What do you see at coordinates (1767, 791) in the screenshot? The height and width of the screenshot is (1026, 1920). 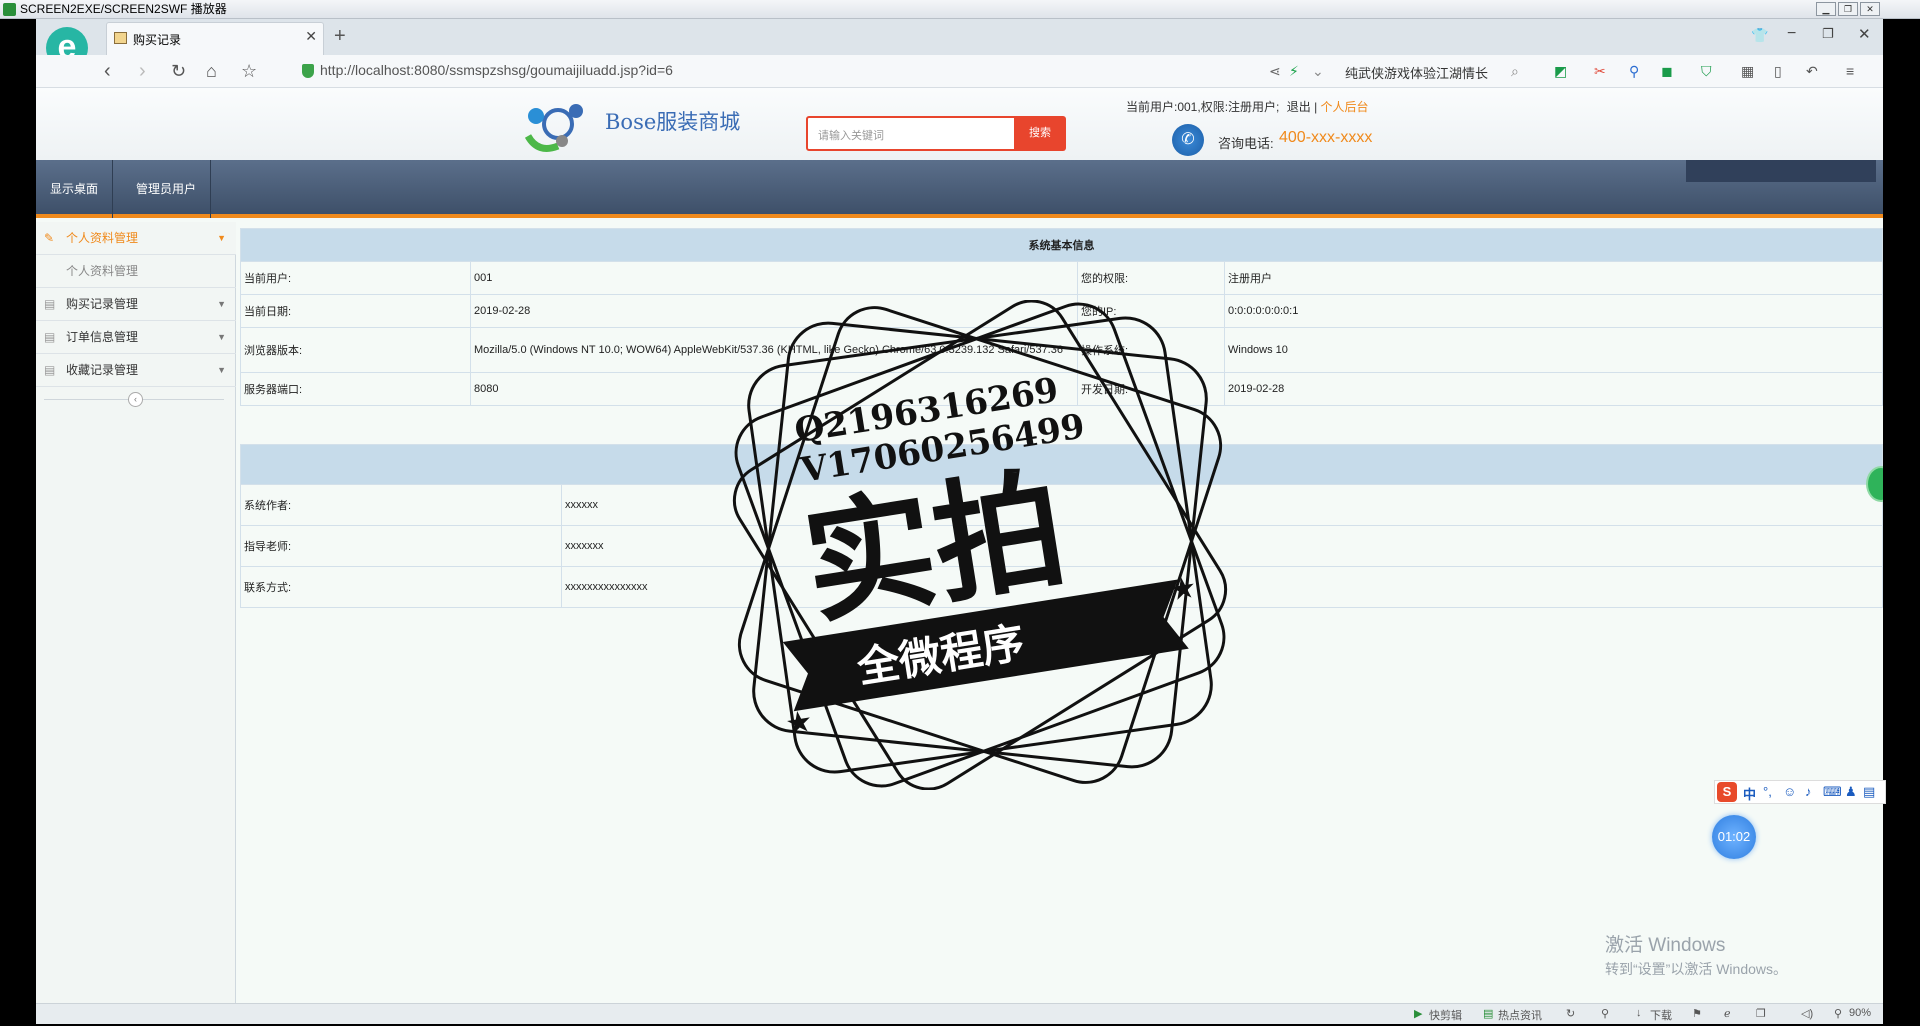 I see `ime-punct-icon: °,` at bounding box center [1767, 791].